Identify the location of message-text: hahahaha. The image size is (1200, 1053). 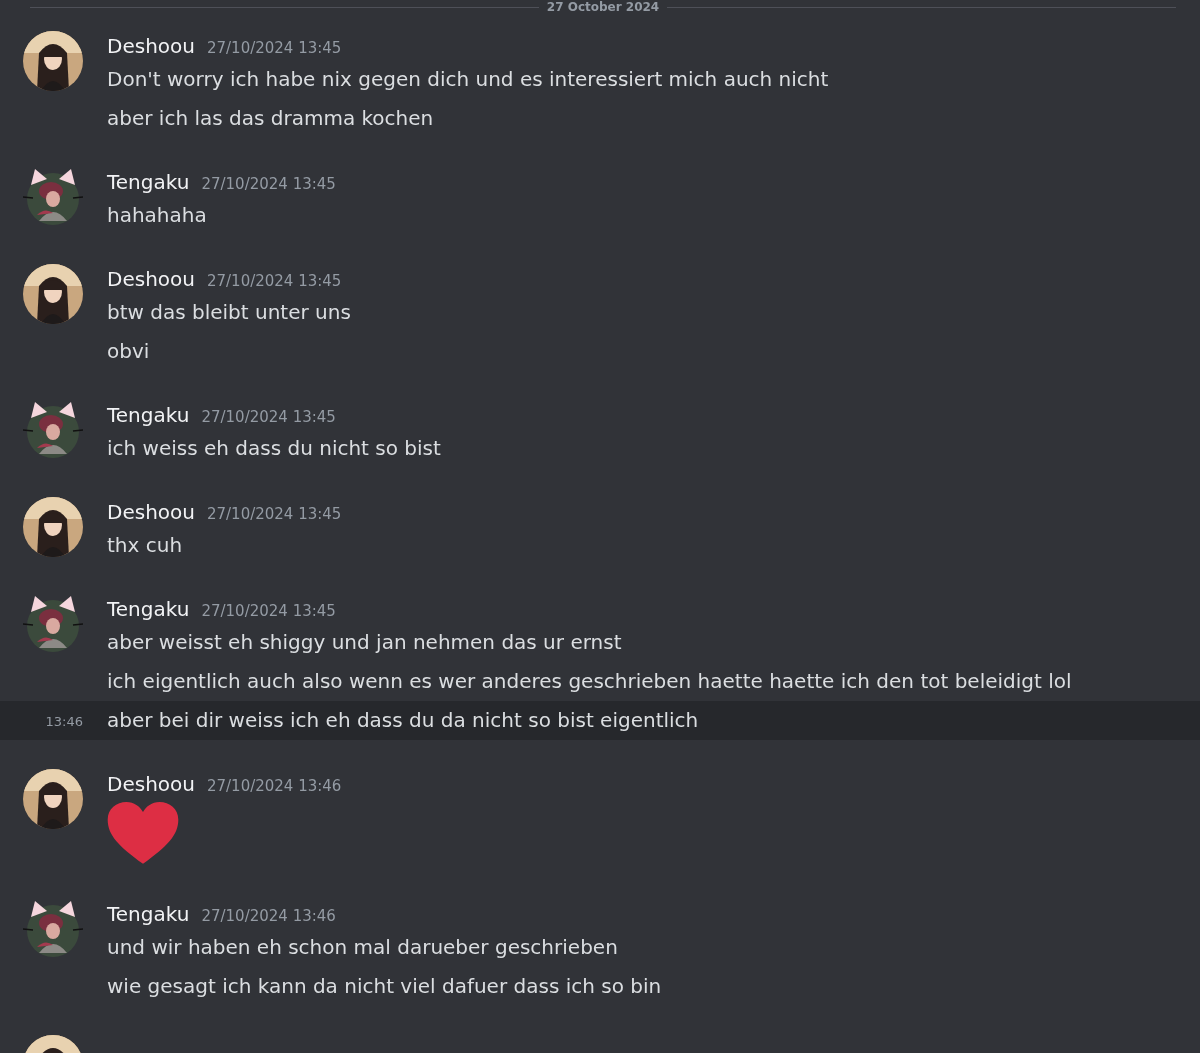
(157, 215).